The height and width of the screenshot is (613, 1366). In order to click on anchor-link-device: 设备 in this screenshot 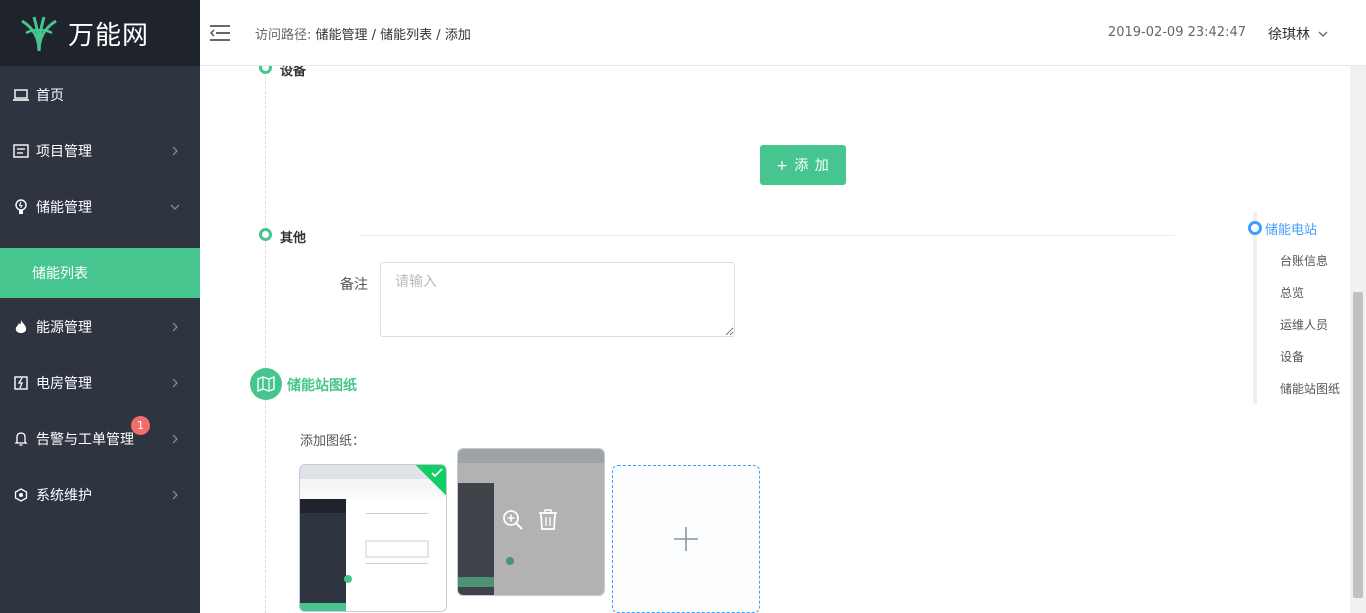, I will do `click(1292, 356)`.